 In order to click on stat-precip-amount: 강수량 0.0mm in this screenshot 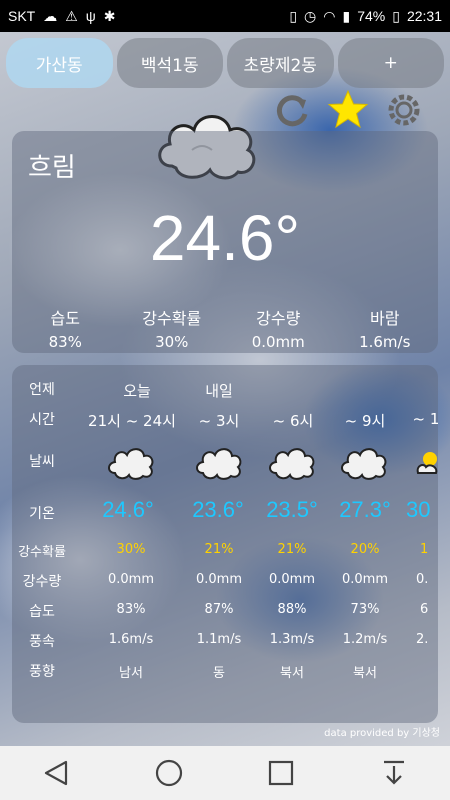, I will do `click(278, 328)`.